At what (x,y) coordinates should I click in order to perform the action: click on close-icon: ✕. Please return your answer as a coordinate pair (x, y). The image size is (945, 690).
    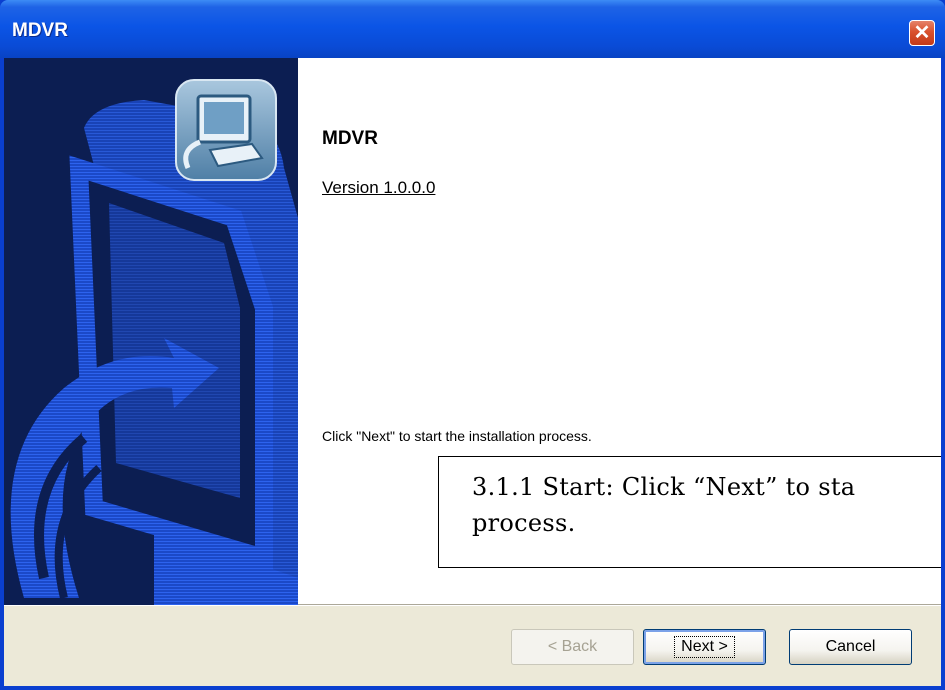
    Looking at the image, I should click on (922, 33).